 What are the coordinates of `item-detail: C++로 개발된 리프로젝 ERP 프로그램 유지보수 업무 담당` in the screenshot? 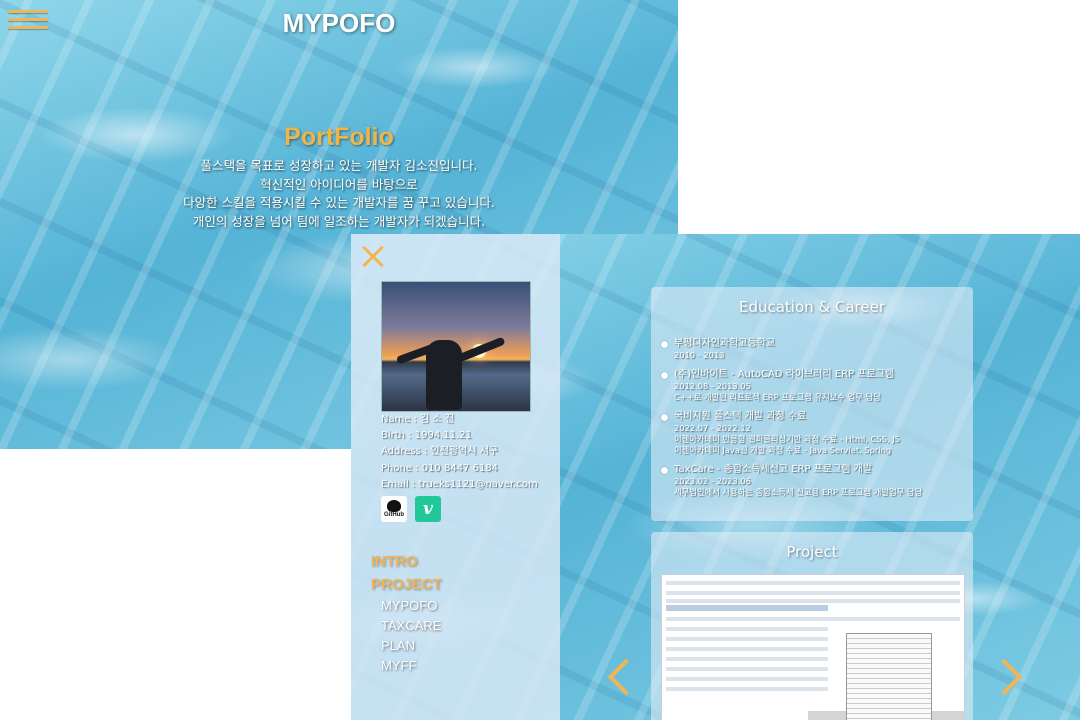 It's located at (777, 397).